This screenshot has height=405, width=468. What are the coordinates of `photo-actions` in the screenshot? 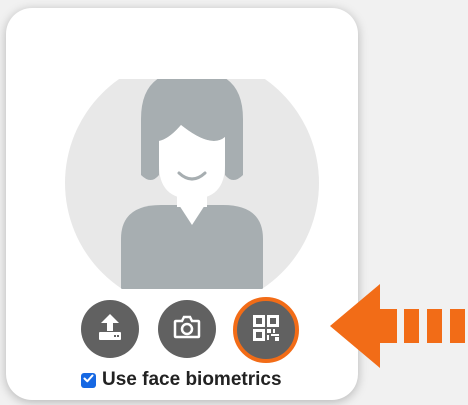 It's located at (196, 330).